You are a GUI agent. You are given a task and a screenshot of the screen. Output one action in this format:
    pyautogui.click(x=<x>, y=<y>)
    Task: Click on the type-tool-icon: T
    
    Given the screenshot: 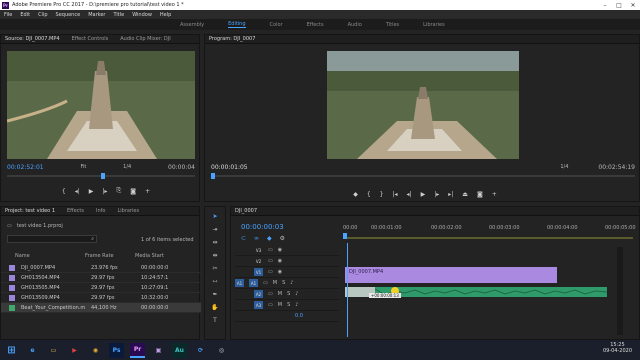 What is the action you would take?
    pyautogui.click(x=215, y=320)
    